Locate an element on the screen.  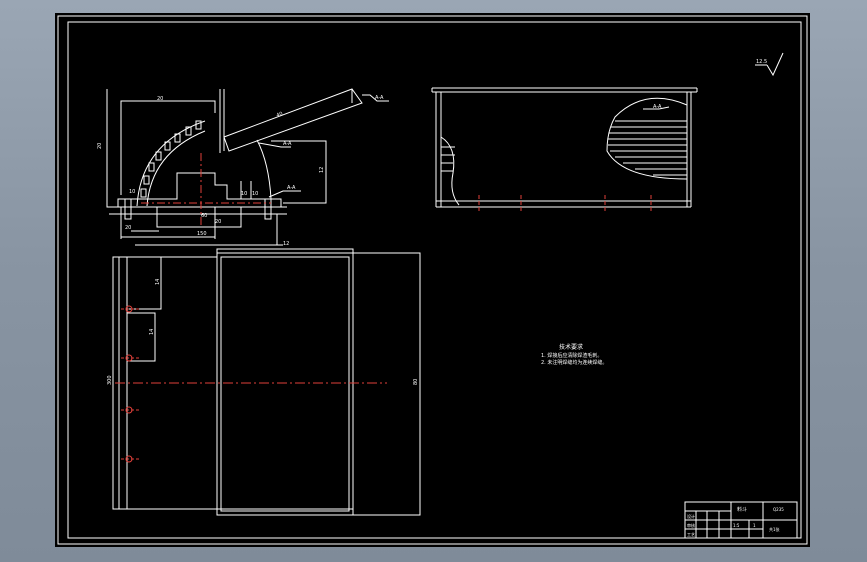
notes-title: 技术要求 is located at coordinates (571, 347).